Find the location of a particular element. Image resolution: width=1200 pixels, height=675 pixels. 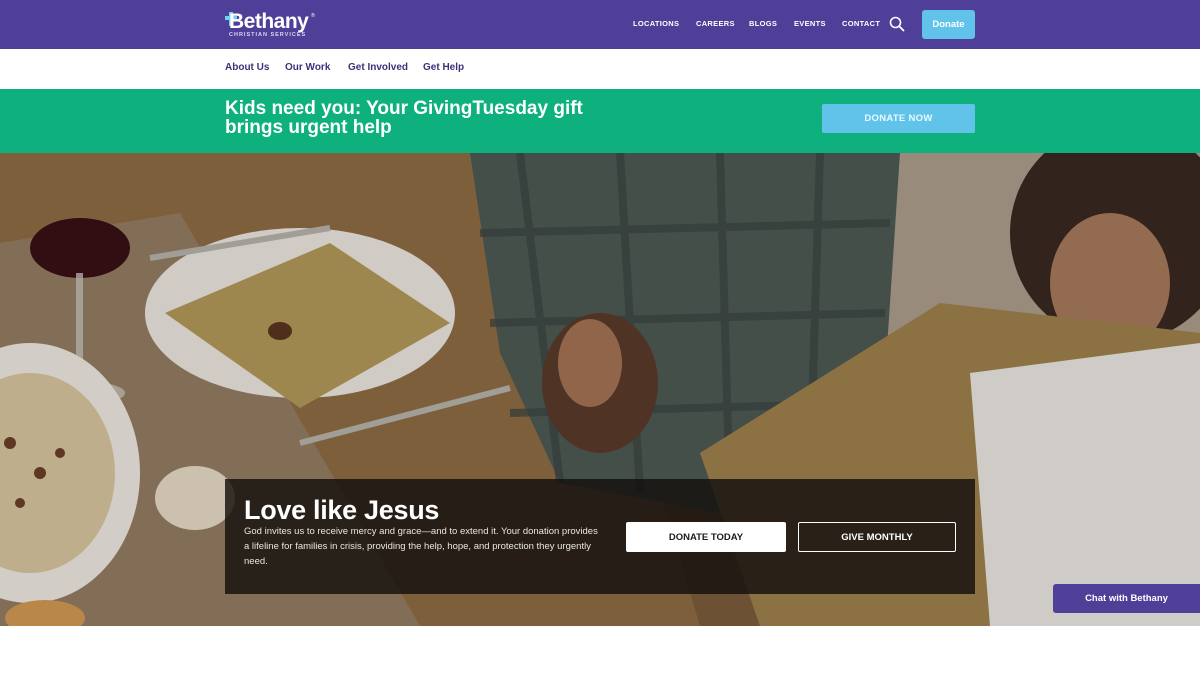

subnav-our-work: Our Work is located at coordinates (307, 67).